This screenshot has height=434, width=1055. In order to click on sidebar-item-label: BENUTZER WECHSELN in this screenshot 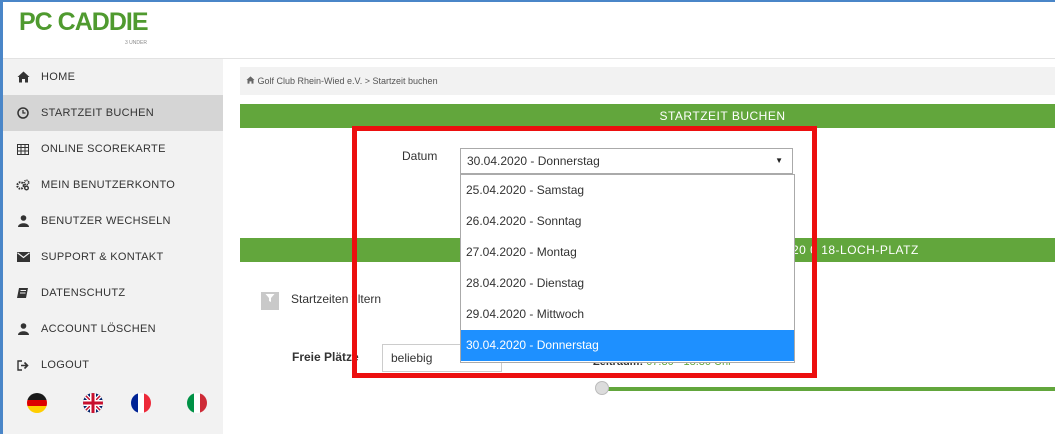, I will do `click(106, 221)`.